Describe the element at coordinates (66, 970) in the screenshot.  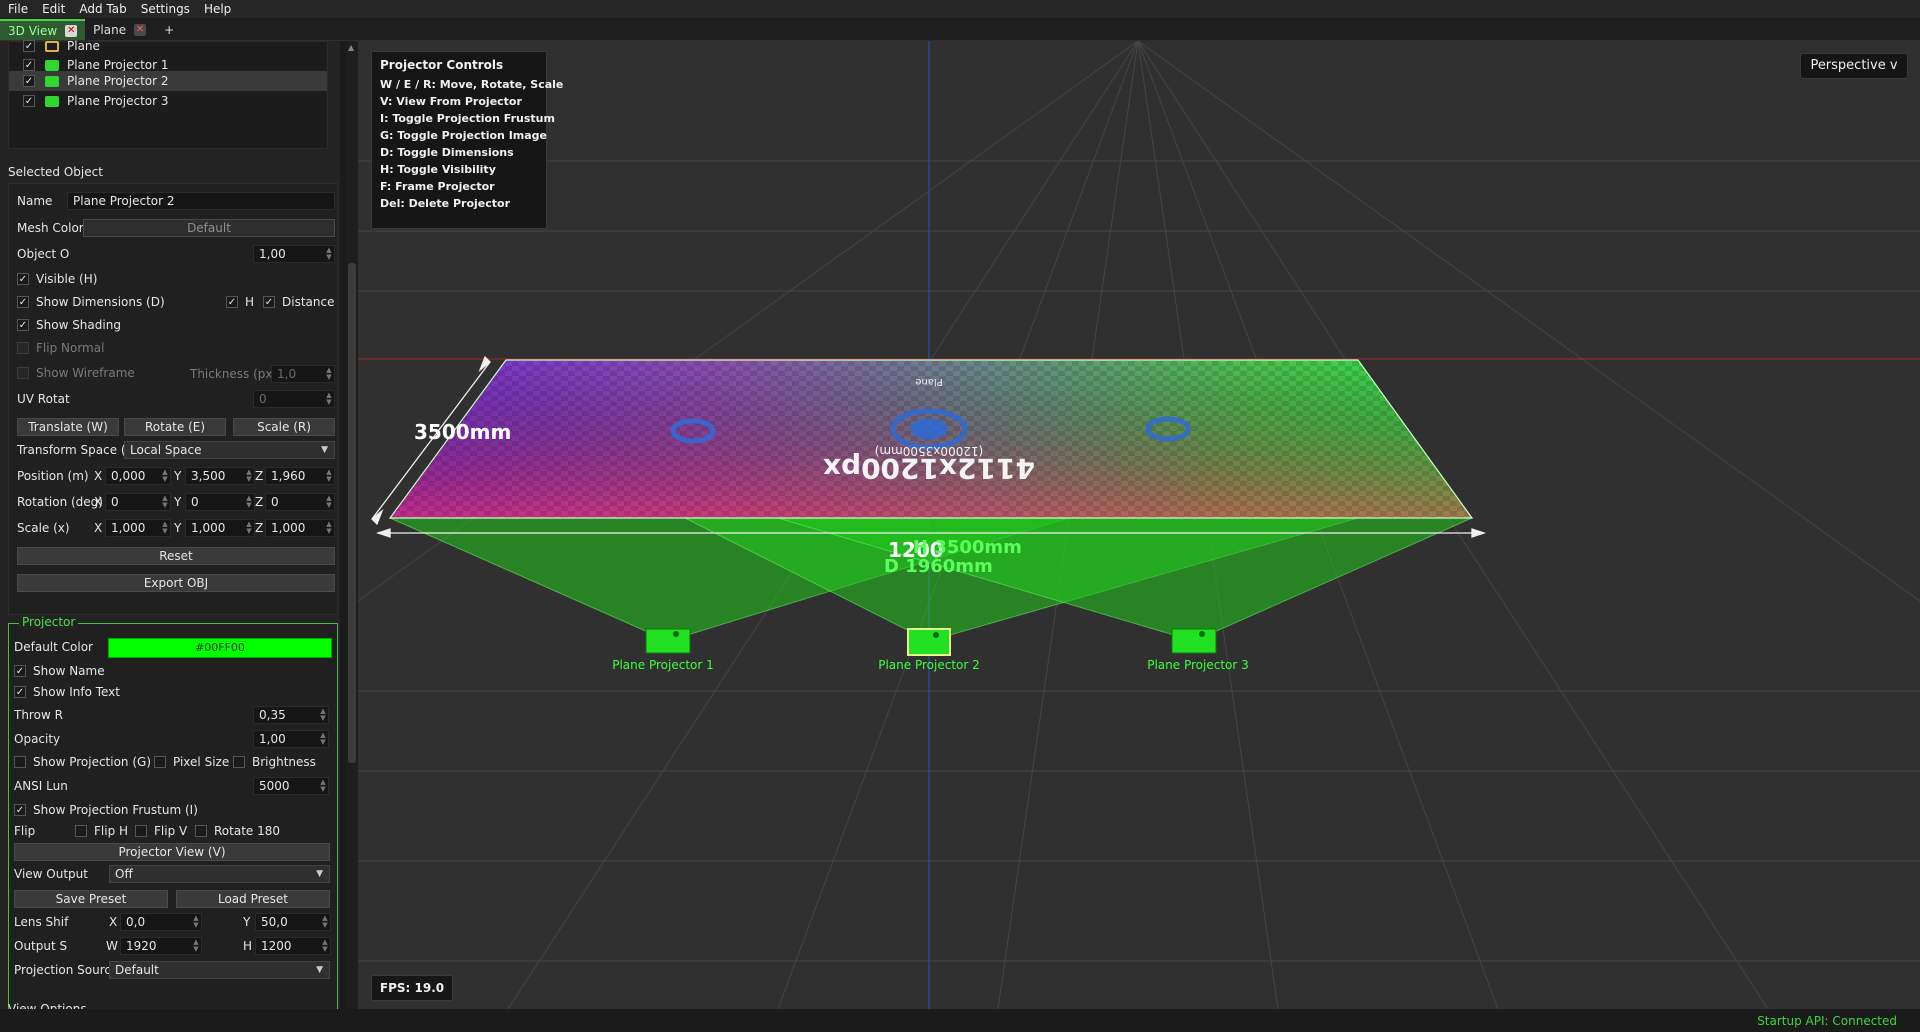
I see `projection-source-label: Projection Source` at that location.